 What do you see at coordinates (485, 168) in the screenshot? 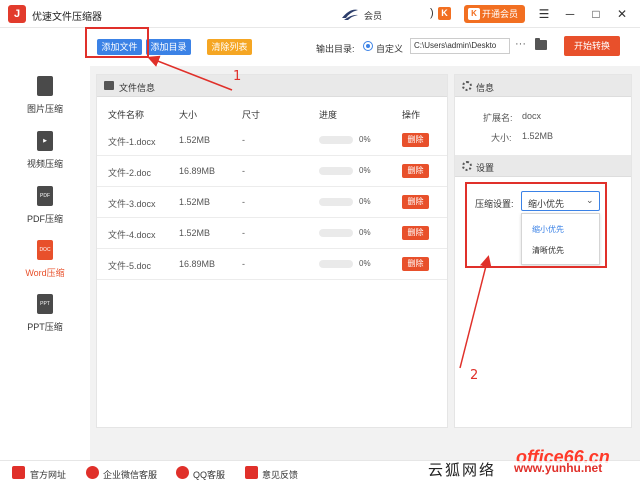
I see `settings-title: 设置` at bounding box center [485, 168].